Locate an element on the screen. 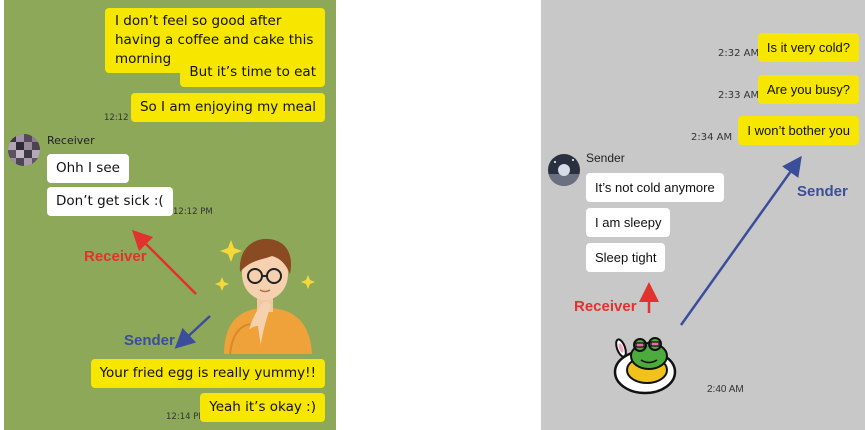  message-sent: Your fried egg is really yummy!! is located at coordinates (207, 373).